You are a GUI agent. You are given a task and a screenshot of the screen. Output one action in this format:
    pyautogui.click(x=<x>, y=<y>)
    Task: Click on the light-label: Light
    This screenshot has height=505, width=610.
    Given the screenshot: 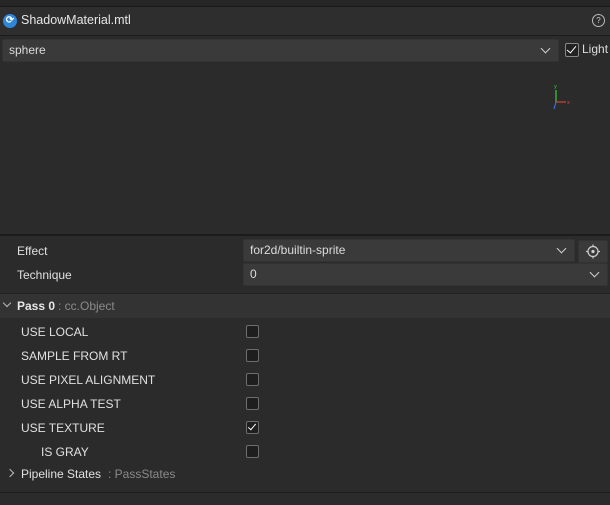 What is the action you would take?
    pyautogui.click(x=595, y=49)
    